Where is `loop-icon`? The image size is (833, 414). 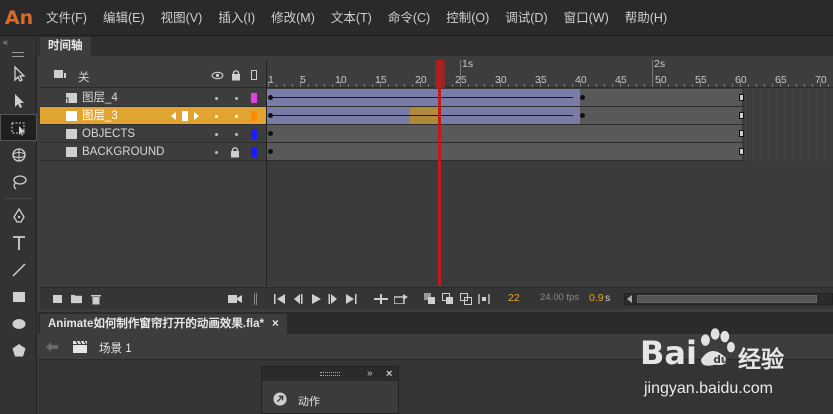 loop-icon is located at coordinates (401, 299).